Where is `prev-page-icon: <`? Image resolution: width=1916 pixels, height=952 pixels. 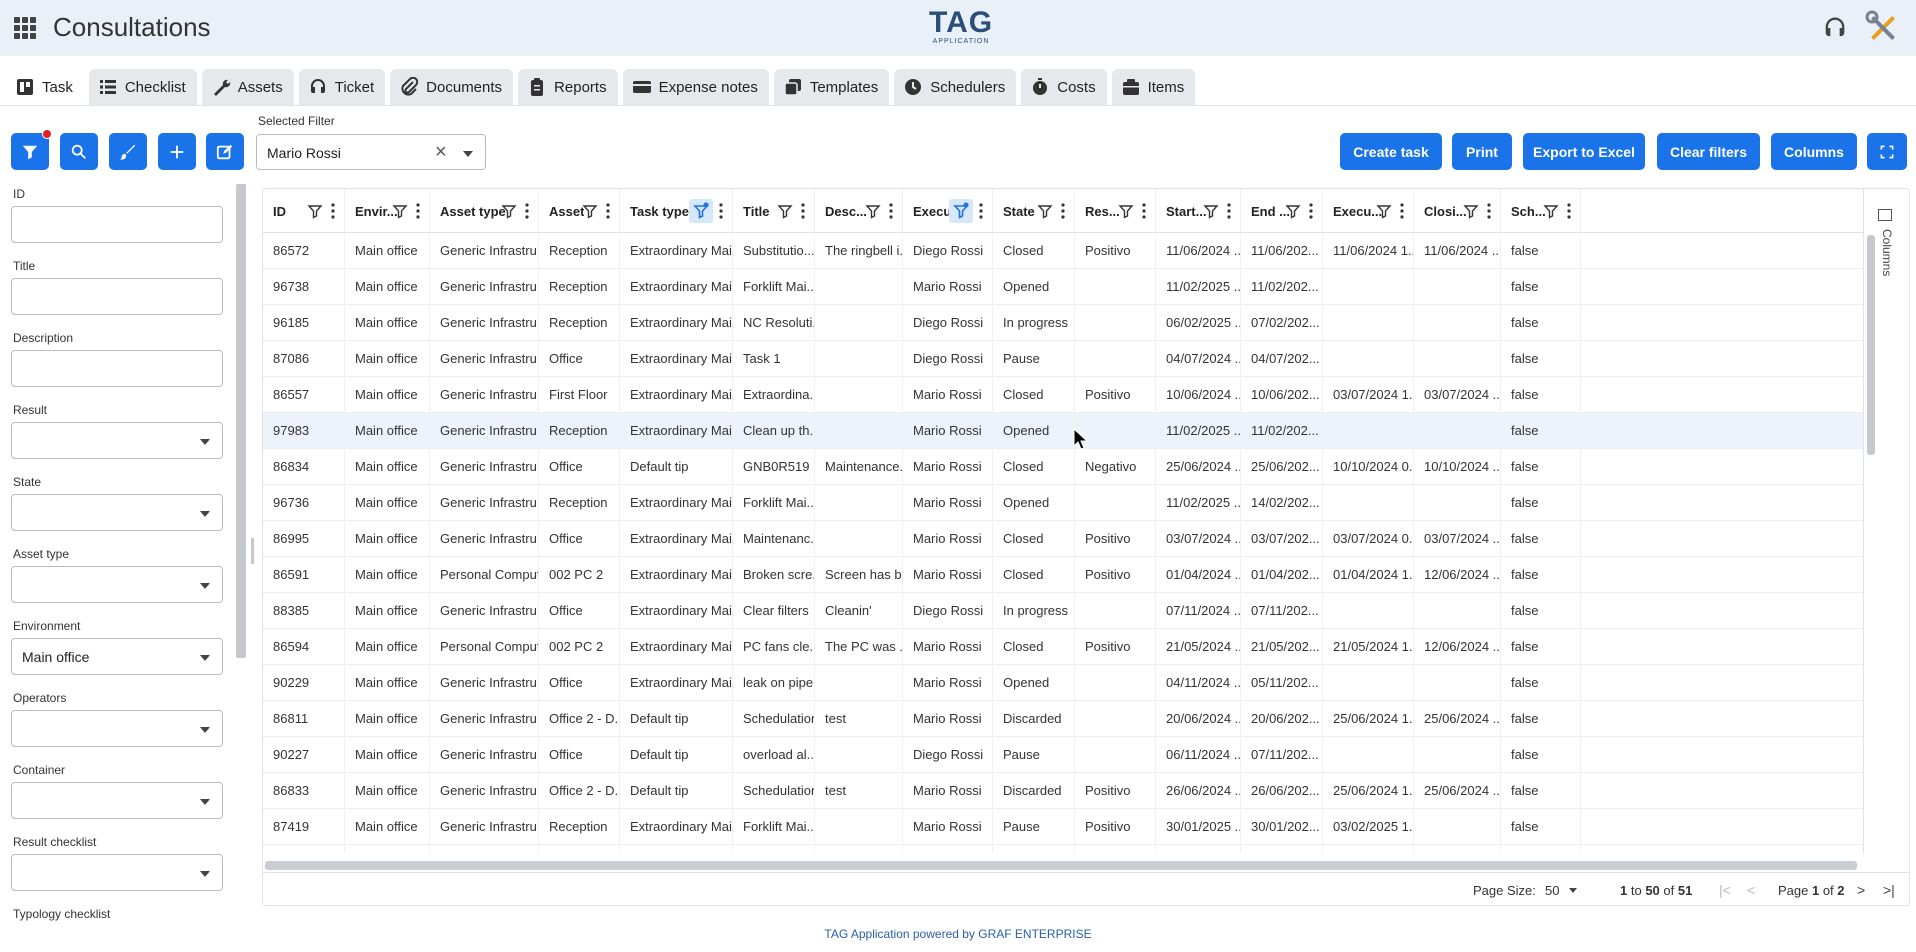 prev-page-icon: < is located at coordinates (1751, 890).